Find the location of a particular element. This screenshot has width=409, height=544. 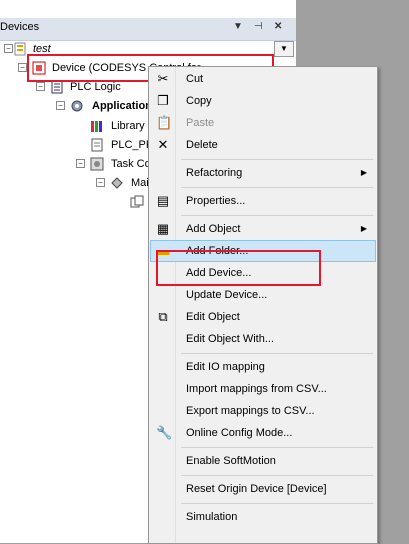

menu-item-add-object: ▦ Add Object ▶ is located at coordinates (263, 229).